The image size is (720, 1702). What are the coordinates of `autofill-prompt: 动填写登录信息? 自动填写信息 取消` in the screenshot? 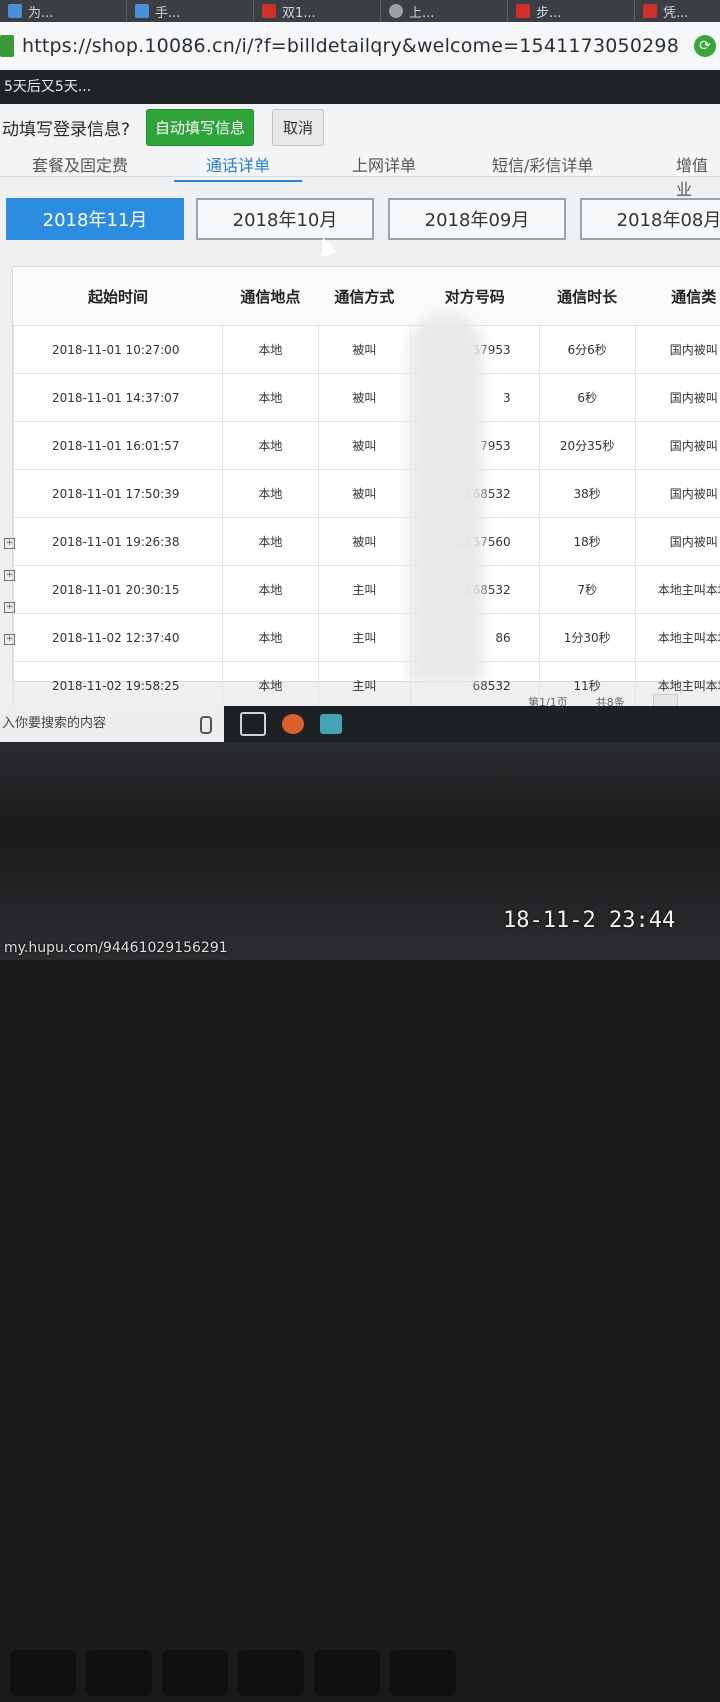 It's located at (360, 127).